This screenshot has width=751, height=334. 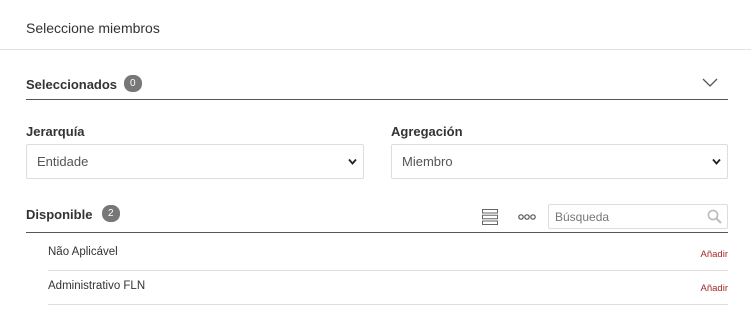 I want to click on more-options-icon, so click(x=527, y=217).